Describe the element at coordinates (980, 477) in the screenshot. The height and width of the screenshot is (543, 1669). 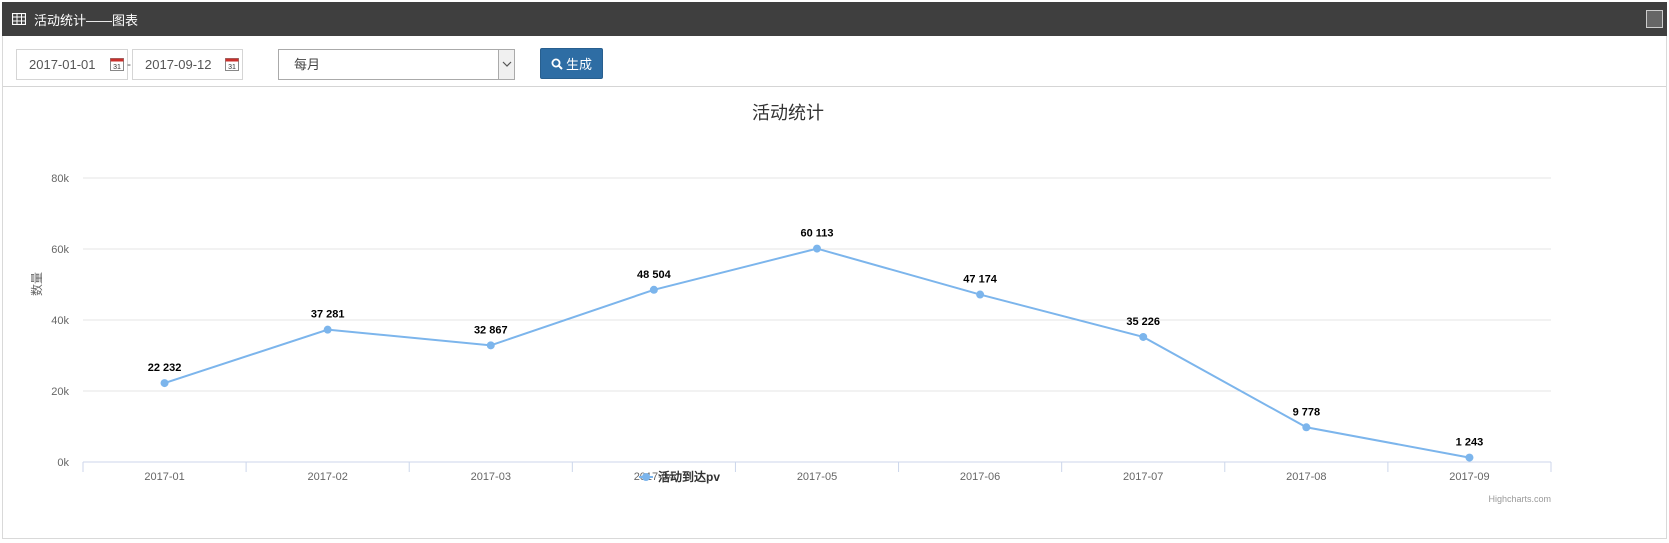
I see `x-tick-label: 2017-06` at that location.